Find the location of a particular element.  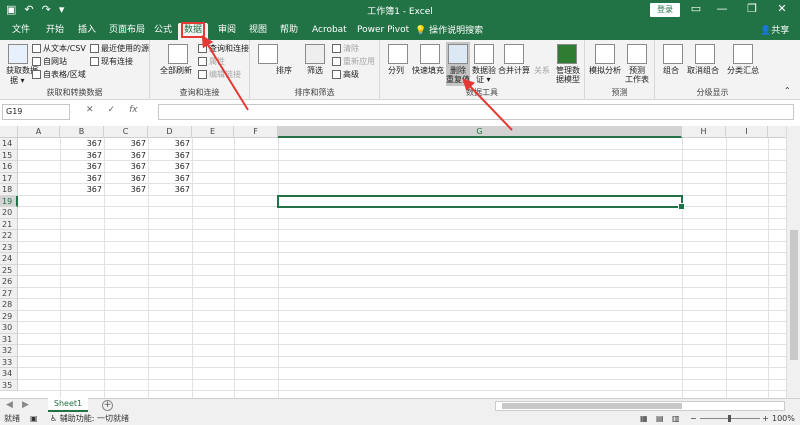

sort-label: 排序 is located at coordinates (284, 71).